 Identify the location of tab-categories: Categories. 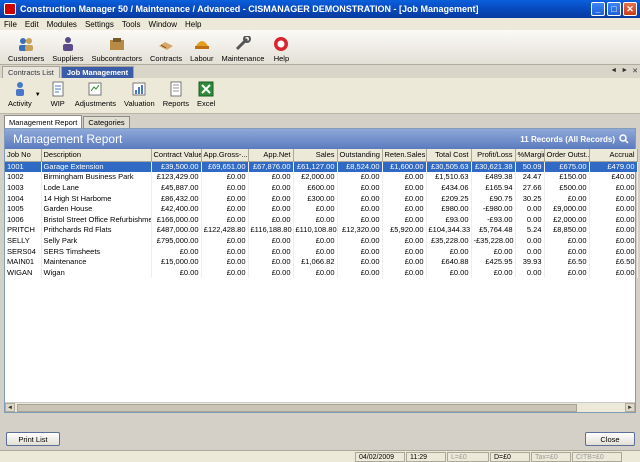
(106, 122).